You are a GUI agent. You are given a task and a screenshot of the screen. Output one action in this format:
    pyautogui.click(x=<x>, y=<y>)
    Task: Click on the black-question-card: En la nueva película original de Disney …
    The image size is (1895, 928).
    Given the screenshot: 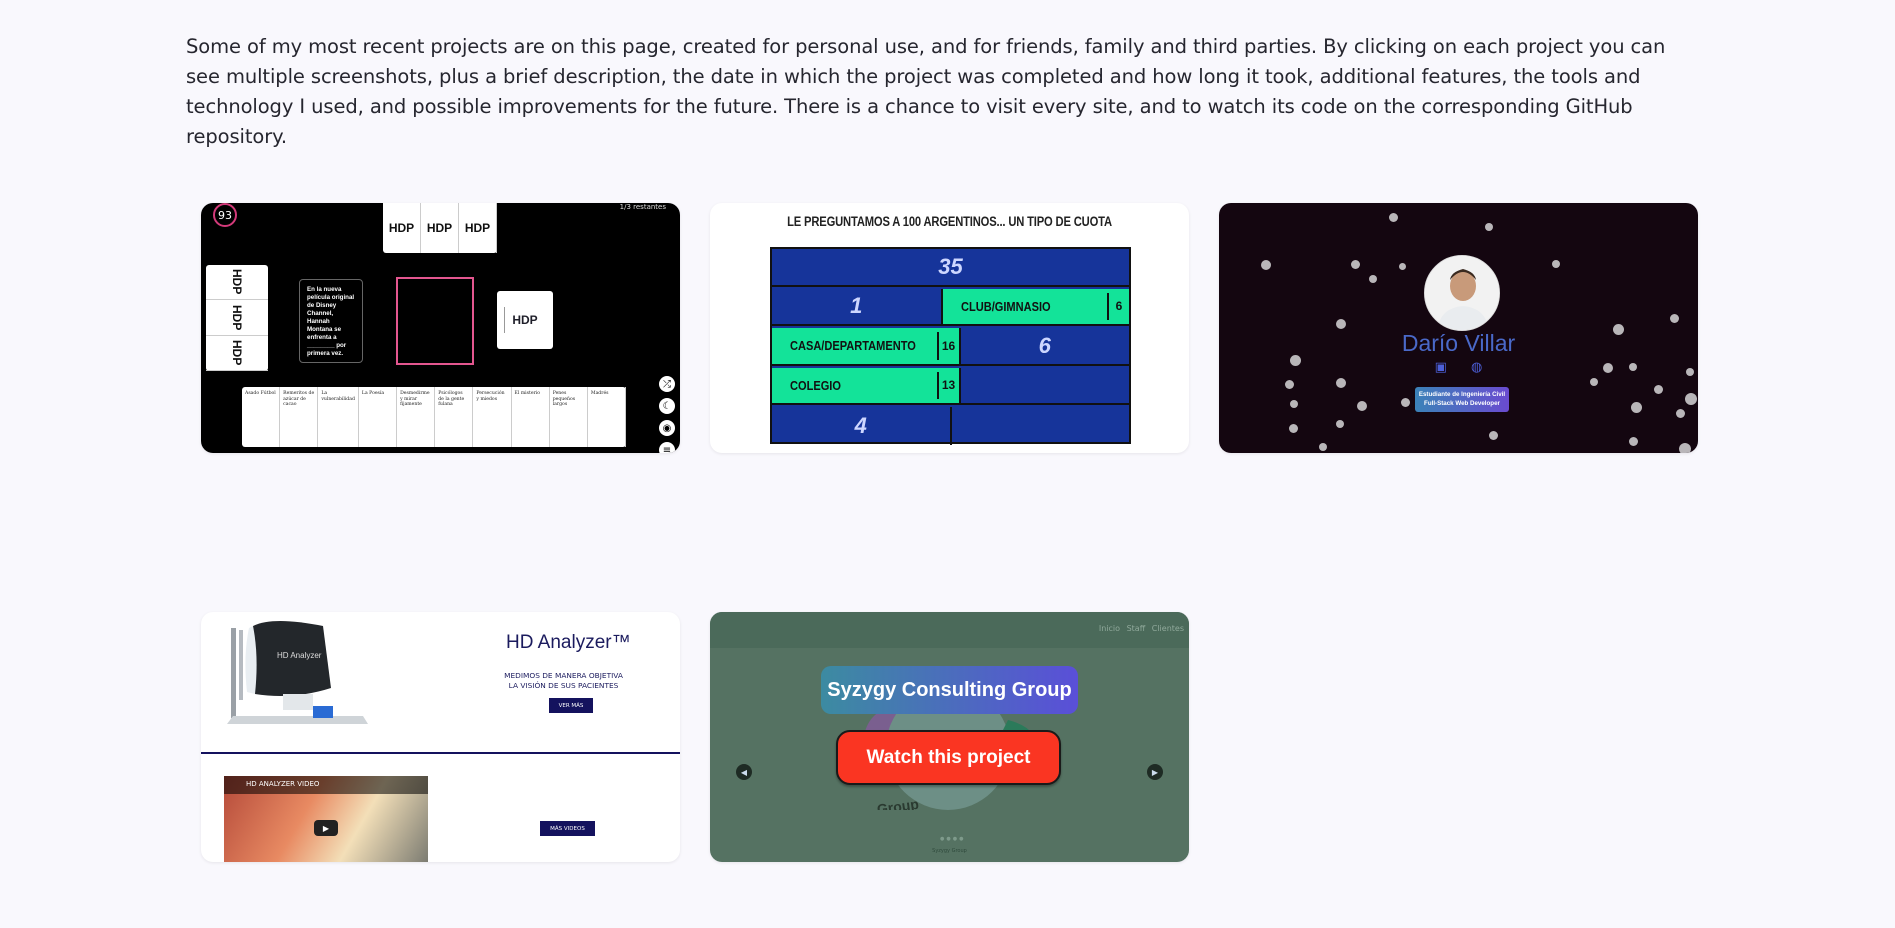 What is the action you would take?
    pyautogui.click(x=331, y=321)
    